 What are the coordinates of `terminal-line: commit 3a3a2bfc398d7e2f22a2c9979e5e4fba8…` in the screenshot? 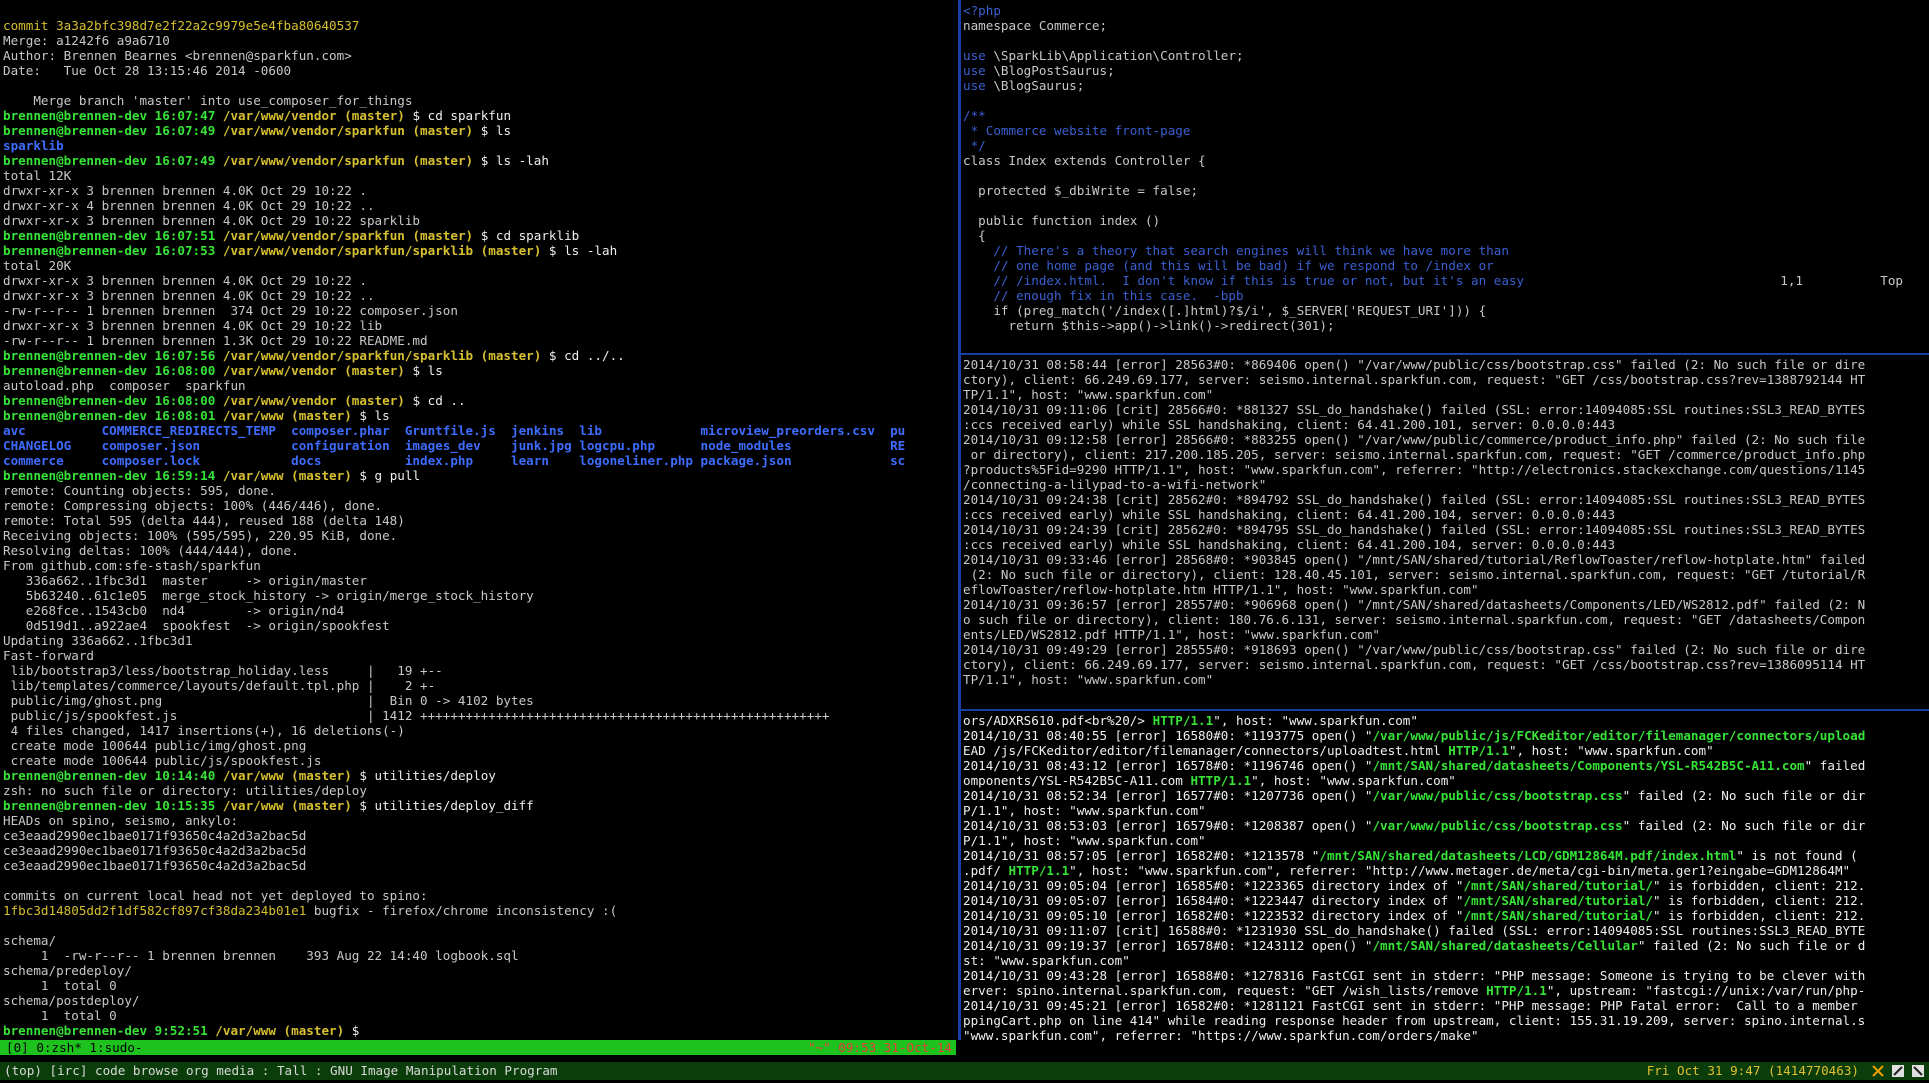 It's located at (181, 25).